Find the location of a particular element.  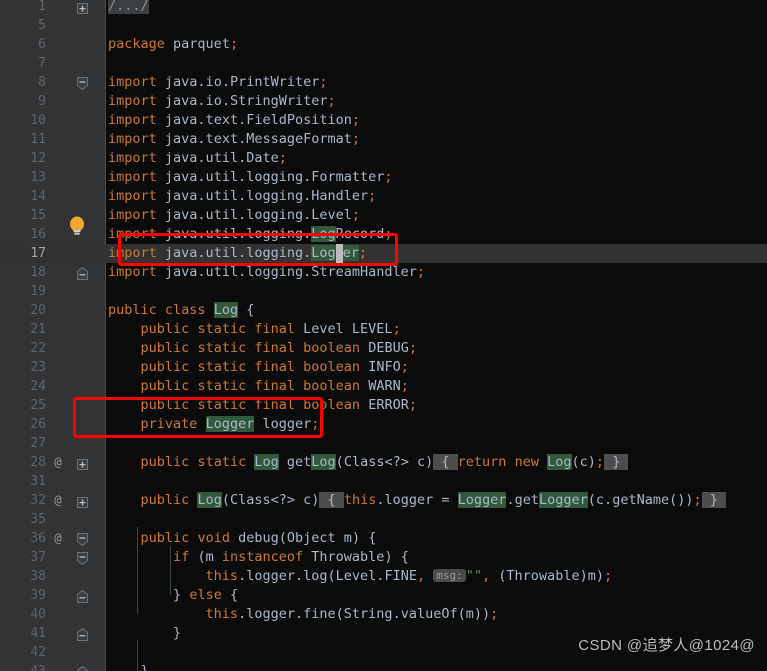

code-text: public static final boolean ERROR; is located at coordinates (262, 405).